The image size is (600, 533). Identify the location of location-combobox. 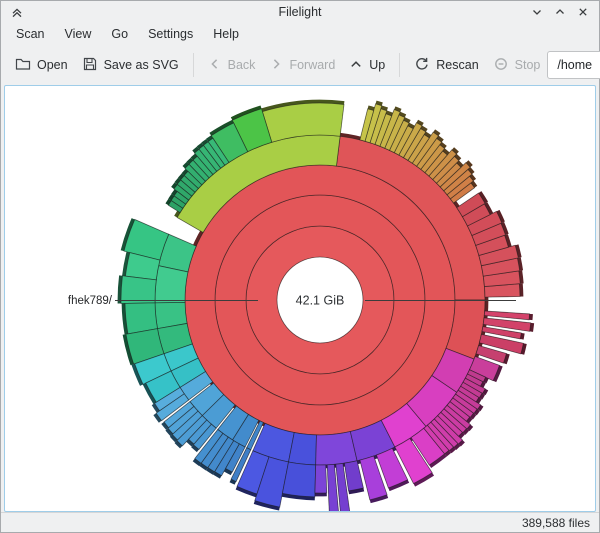
(573, 65).